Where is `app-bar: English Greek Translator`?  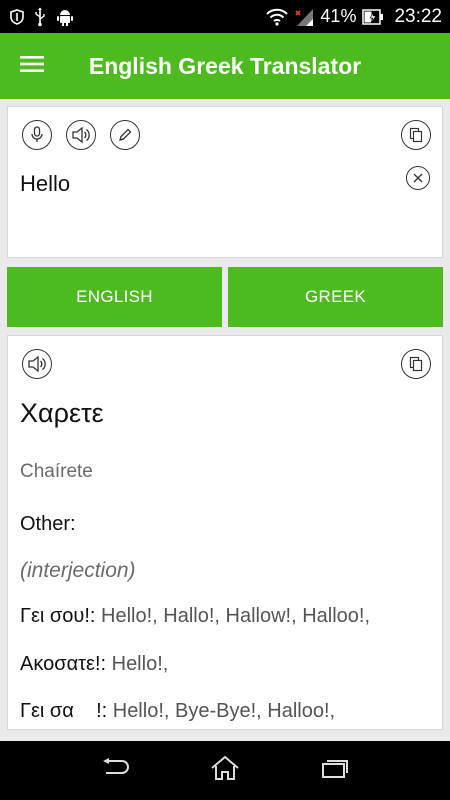 app-bar: English Greek Translator is located at coordinates (225, 66).